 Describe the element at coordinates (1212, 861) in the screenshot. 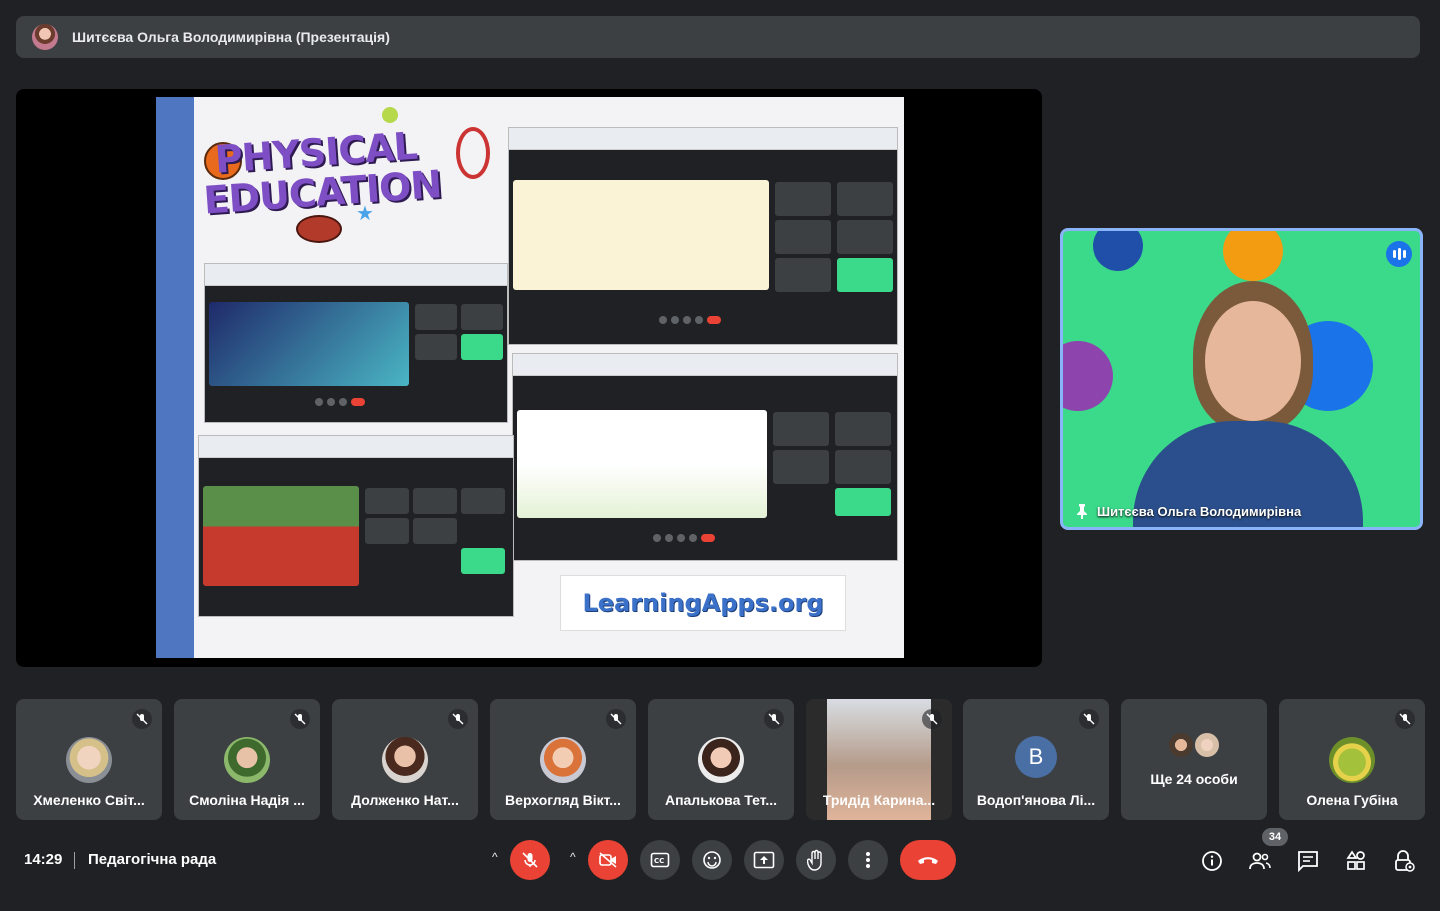

I see `meeting-details-button` at that location.